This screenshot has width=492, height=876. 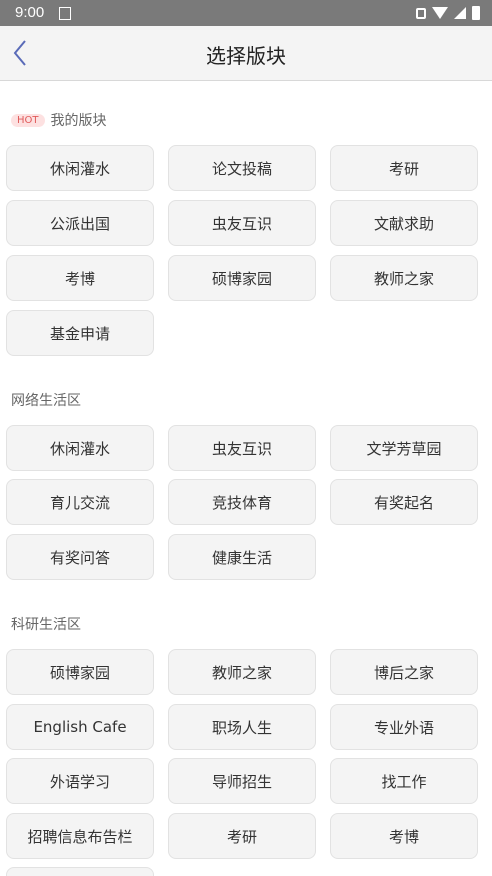 What do you see at coordinates (80, 223) in the screenshot?
I see `board-button: 公派出国` at bounding box center [80, 223].